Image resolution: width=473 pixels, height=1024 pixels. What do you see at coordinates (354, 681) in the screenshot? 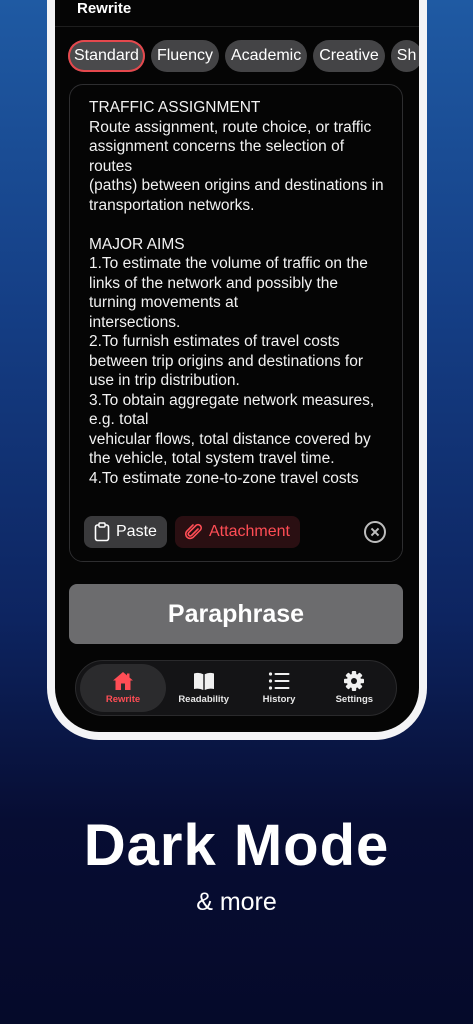
I see `gear-icon` at bounding box center [354, 681].